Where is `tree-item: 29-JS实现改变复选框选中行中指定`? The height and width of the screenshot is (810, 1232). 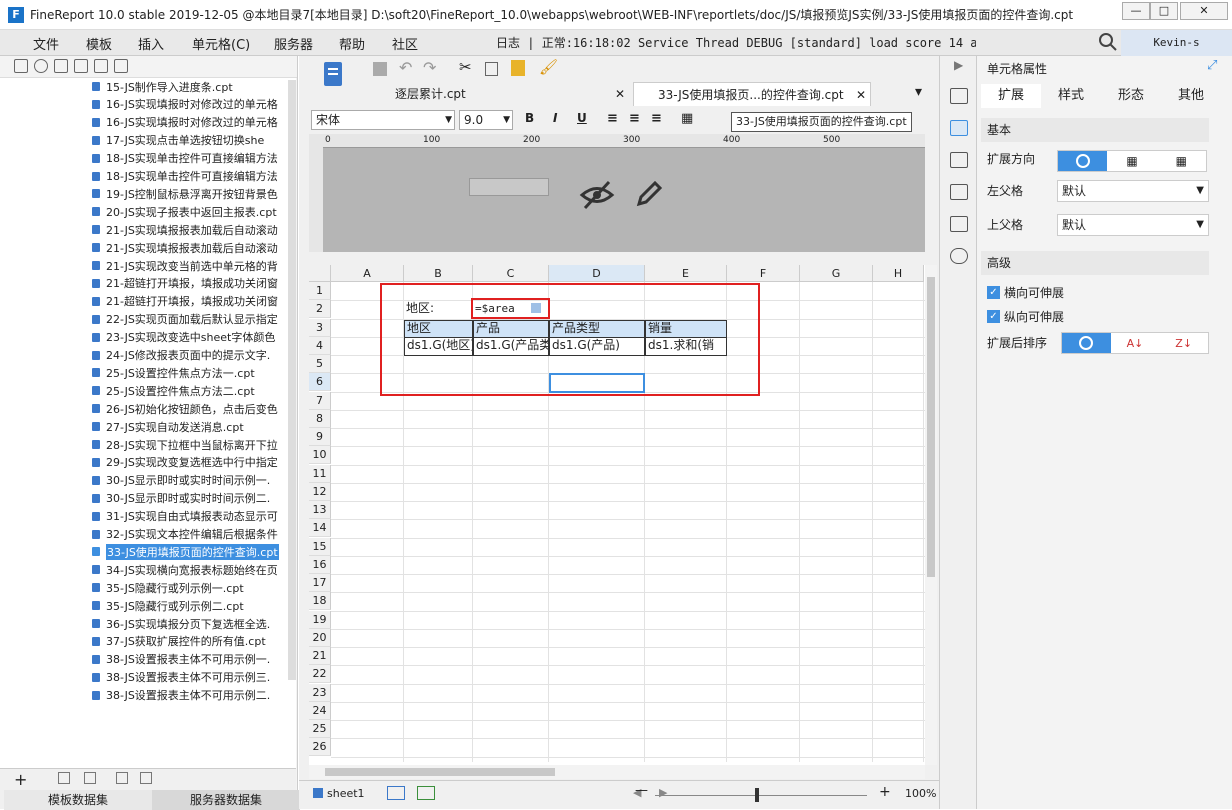
tree-item: 29-JS实现改变复选框选中行中指定 is located at coordinates (192, 462).